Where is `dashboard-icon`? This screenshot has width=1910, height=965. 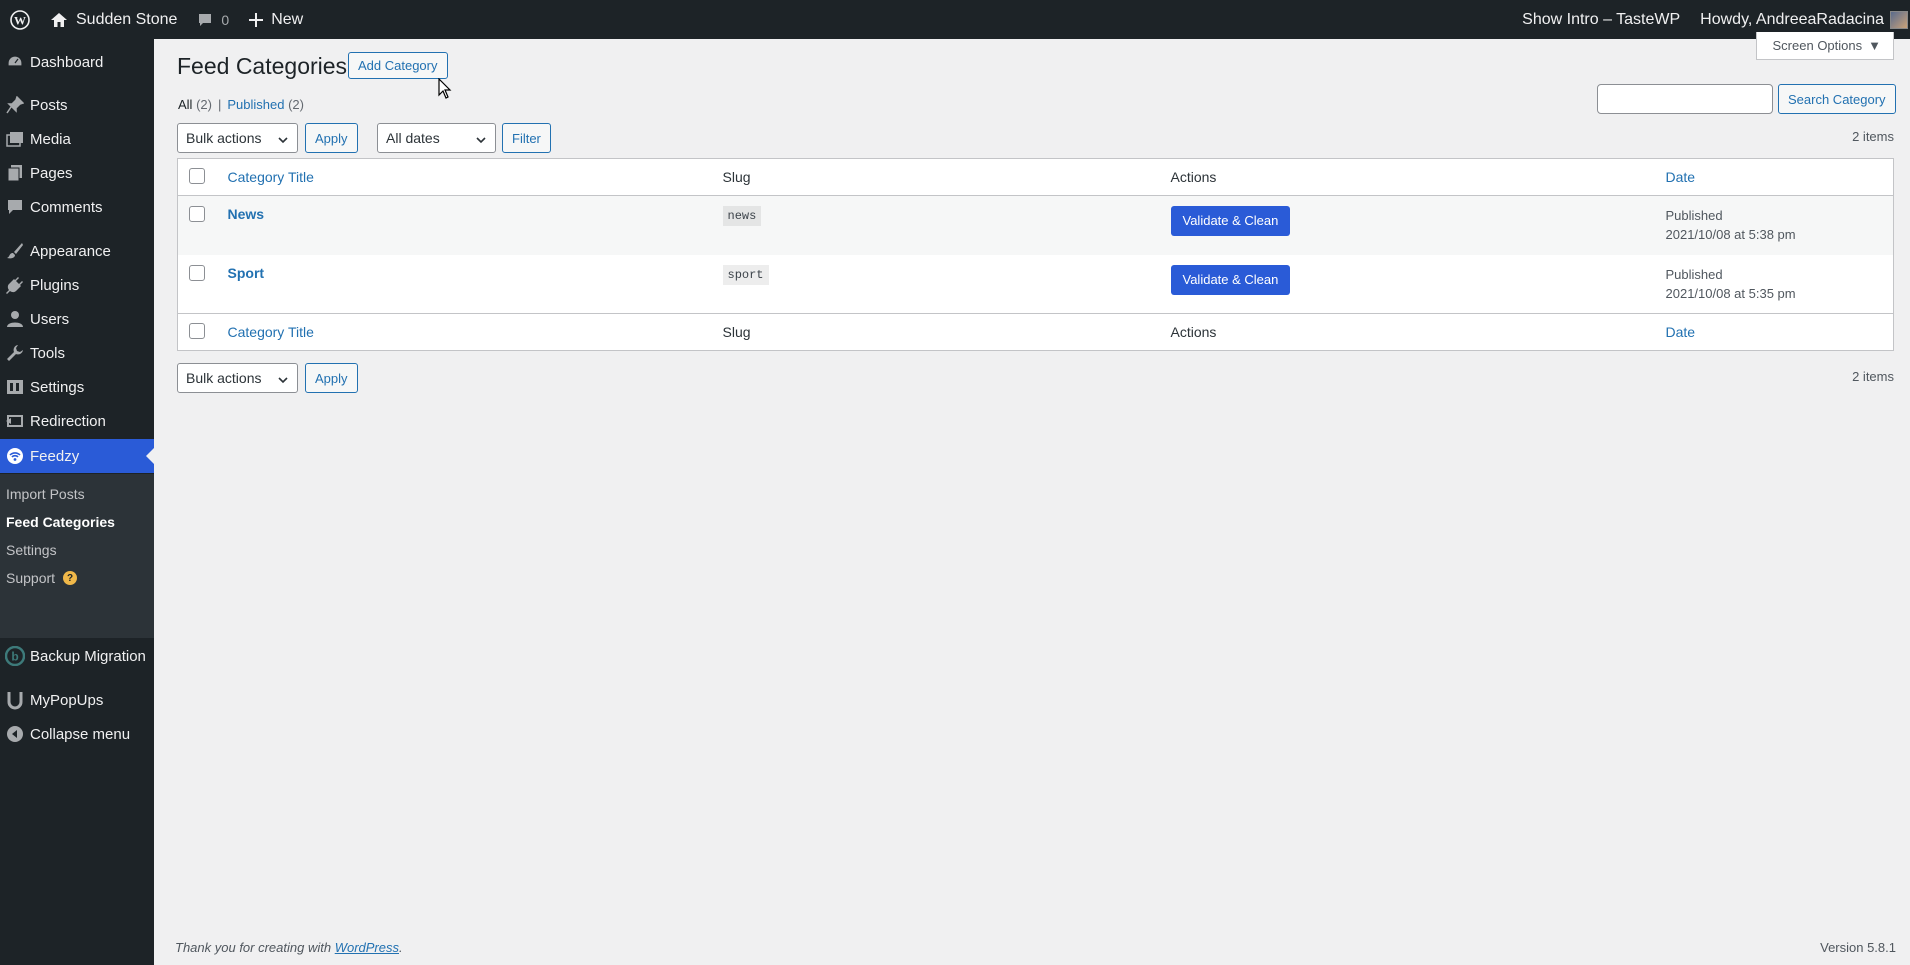
dashboard-icon is located at coordinates (15, 62).